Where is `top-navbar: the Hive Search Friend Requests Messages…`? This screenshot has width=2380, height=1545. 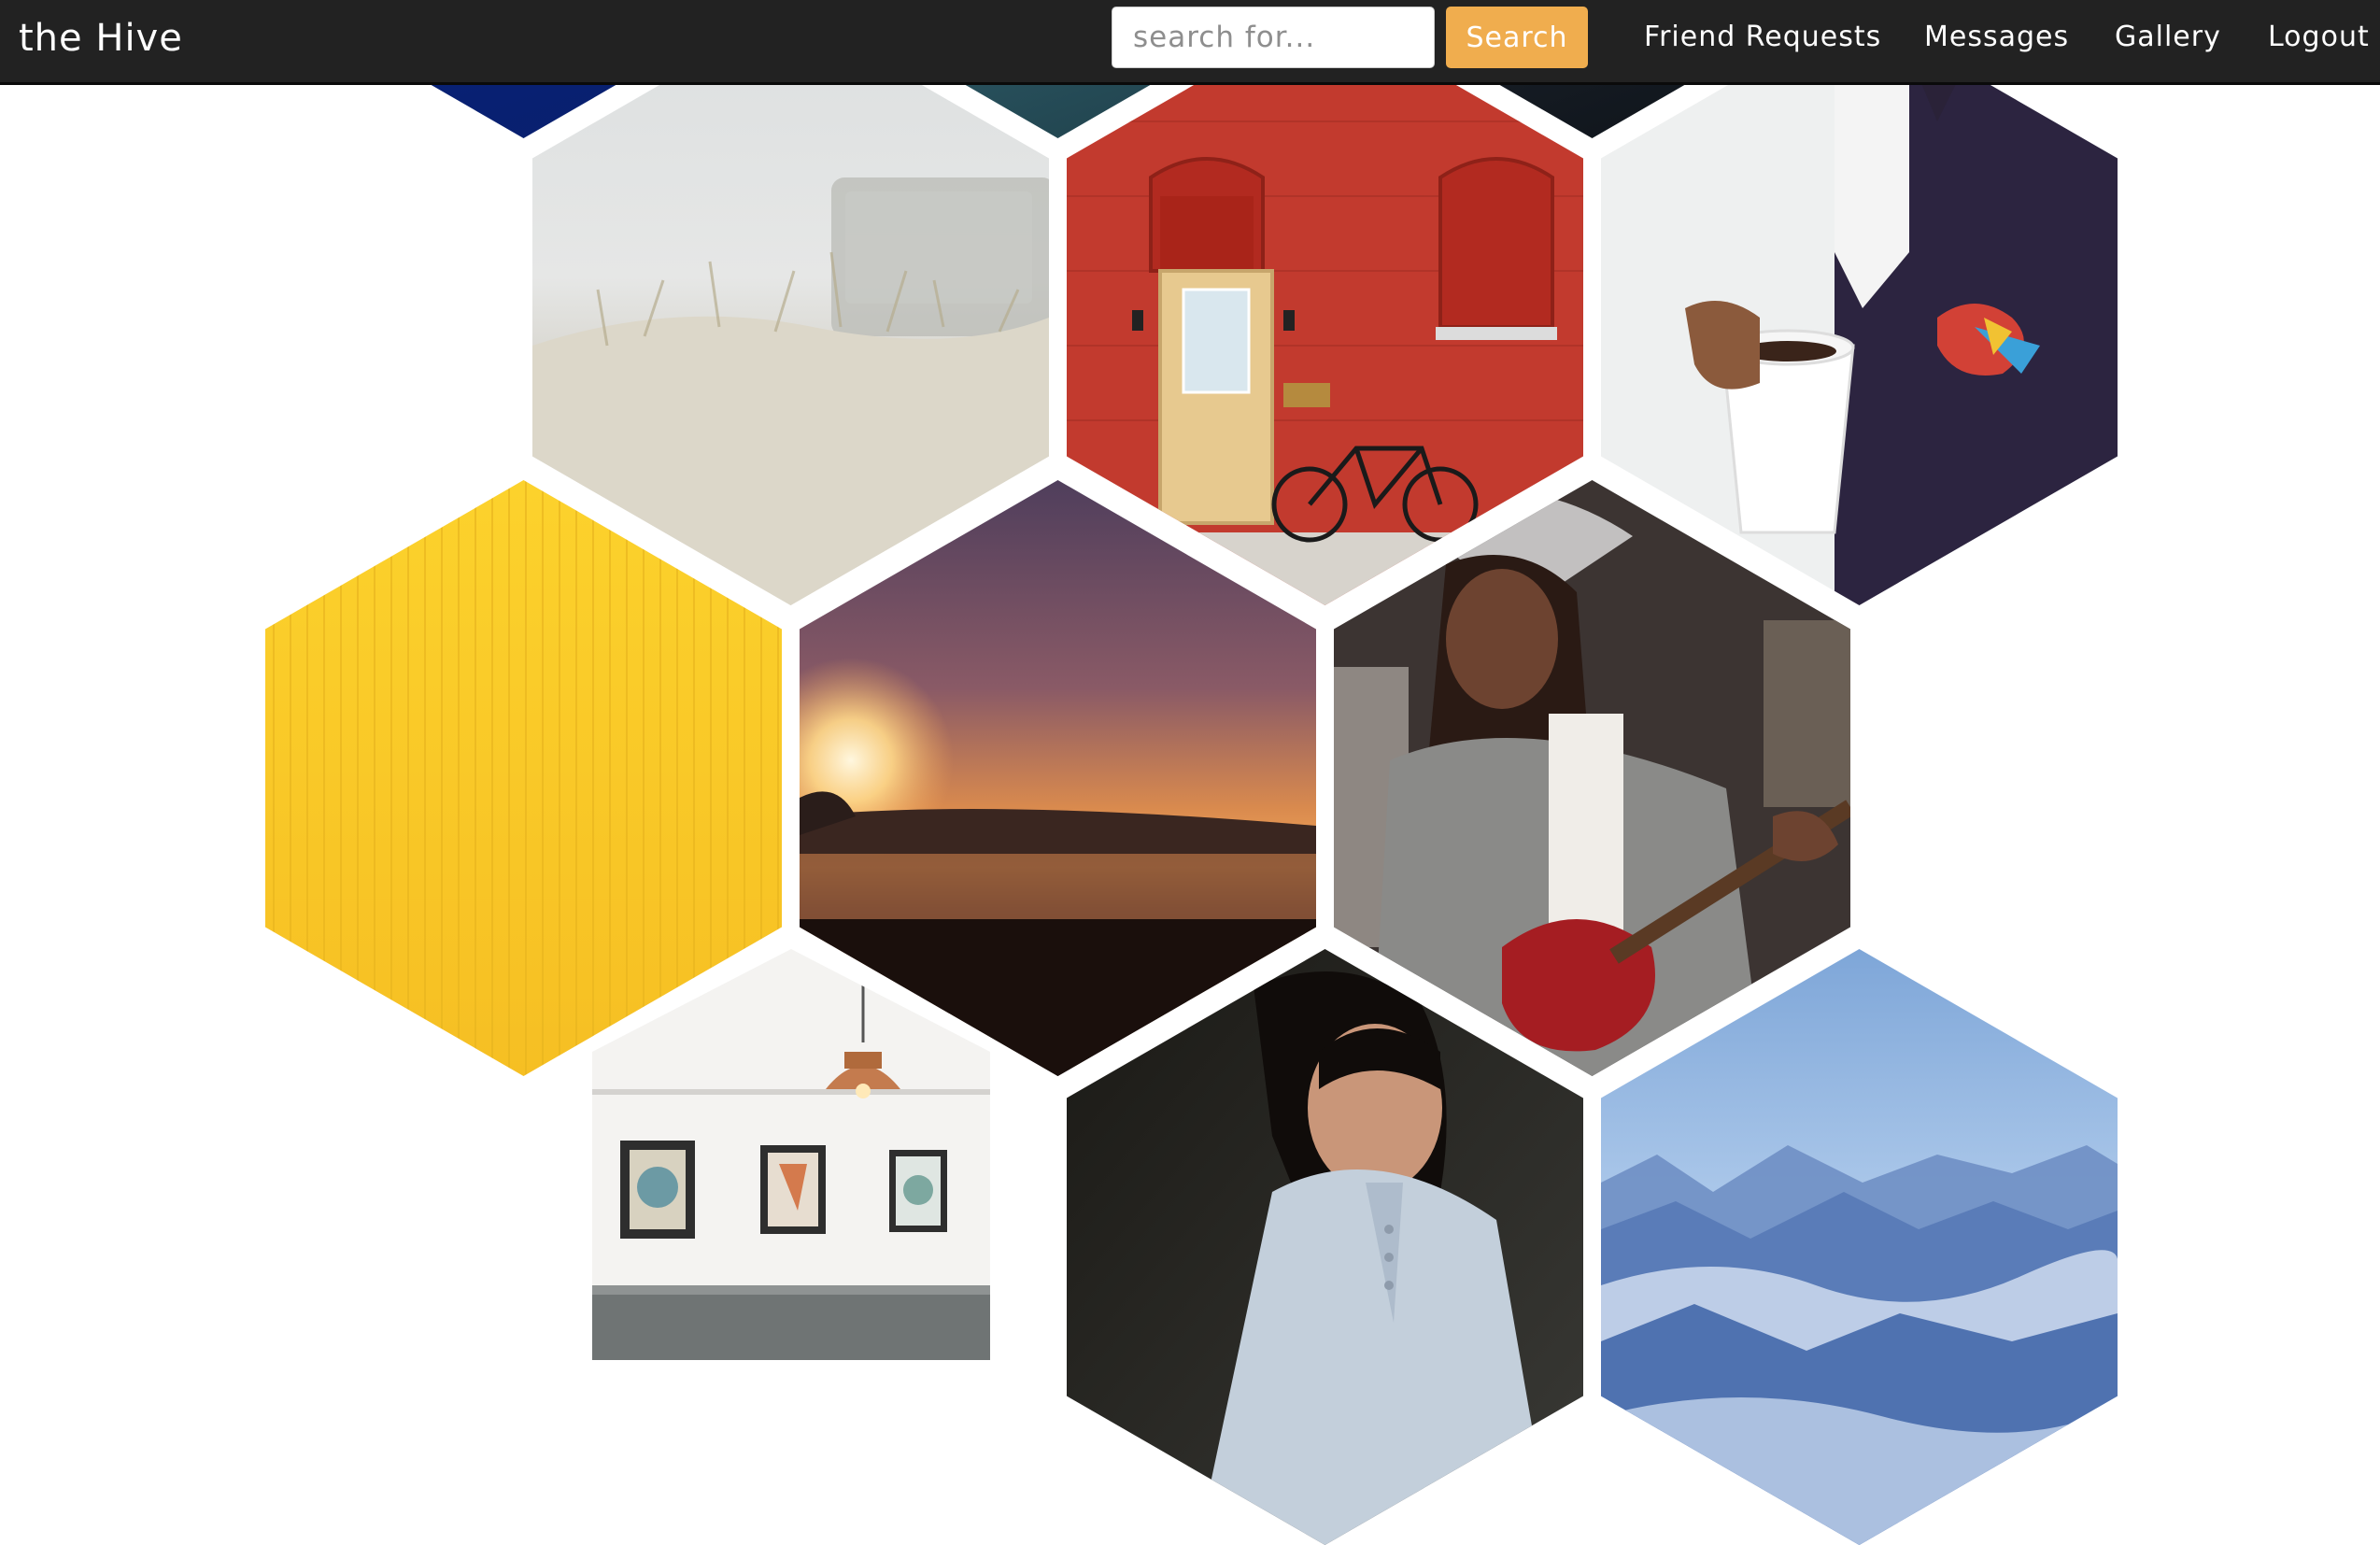
top-navbar: the Hive Search Friend Requests Messages… is located at coordinates (1190, 42).